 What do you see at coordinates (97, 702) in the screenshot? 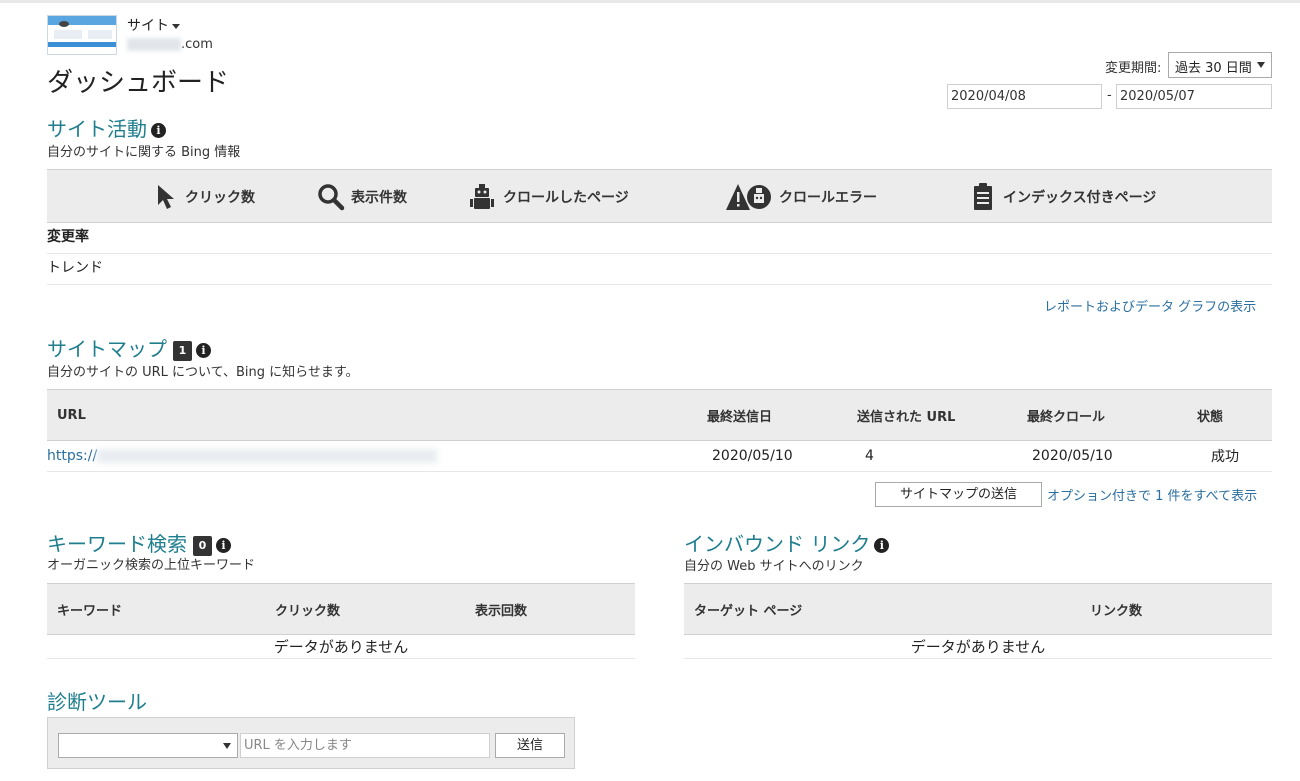
I see `diagnostics-title: 診断ツール` at bounding box center [97, 702].